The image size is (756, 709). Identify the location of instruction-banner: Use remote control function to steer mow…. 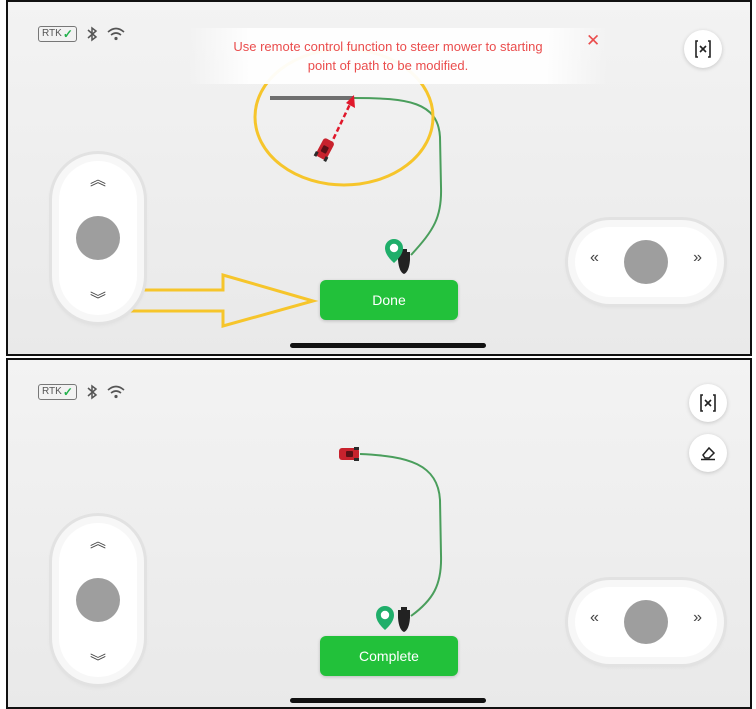
(398, 56).